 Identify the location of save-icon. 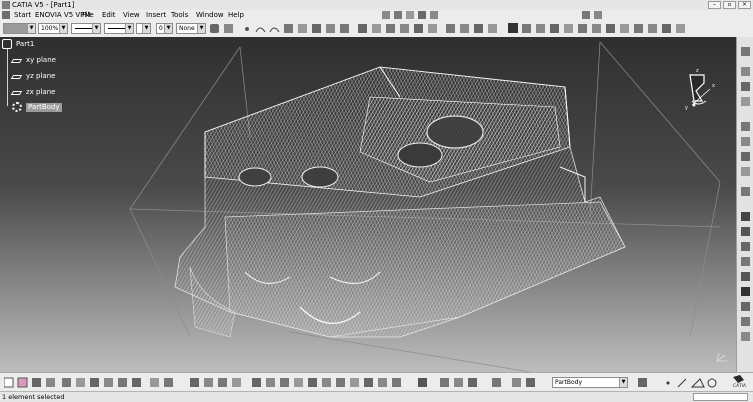
(36, 382).